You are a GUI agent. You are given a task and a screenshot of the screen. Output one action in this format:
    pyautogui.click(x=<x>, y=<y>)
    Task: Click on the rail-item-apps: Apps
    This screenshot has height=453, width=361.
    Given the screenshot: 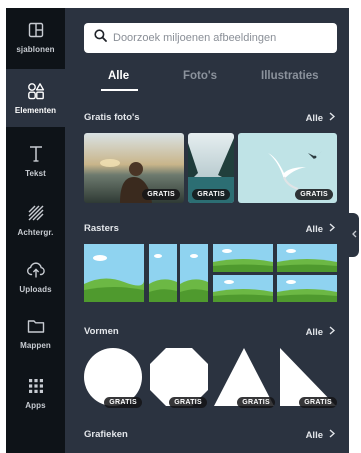 What is the action you would take?
    pyautogui.click(x=35, y=393)
    